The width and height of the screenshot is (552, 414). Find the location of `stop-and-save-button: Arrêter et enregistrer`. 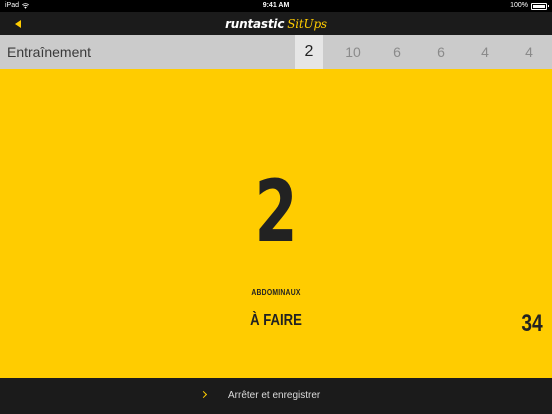

stop-and-save-button: Arrêter et enregistrer is located at coordinates (276, 396).